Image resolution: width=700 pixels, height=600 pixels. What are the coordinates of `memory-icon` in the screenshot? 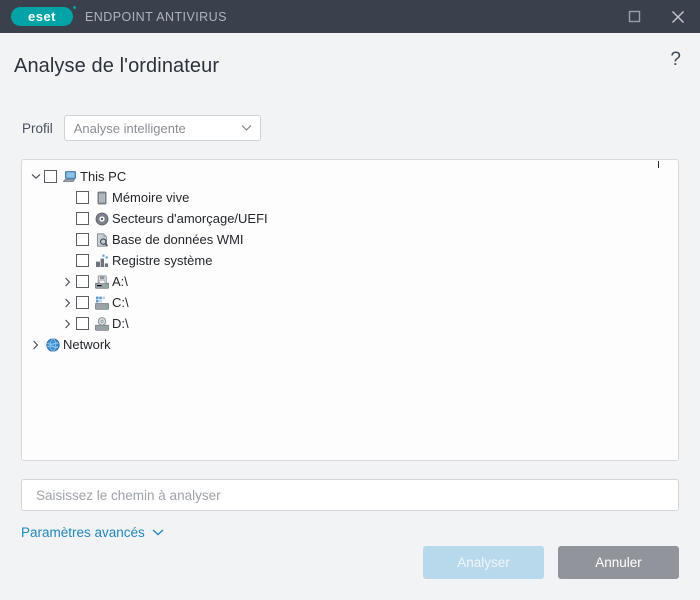 It's located at (101, 197).